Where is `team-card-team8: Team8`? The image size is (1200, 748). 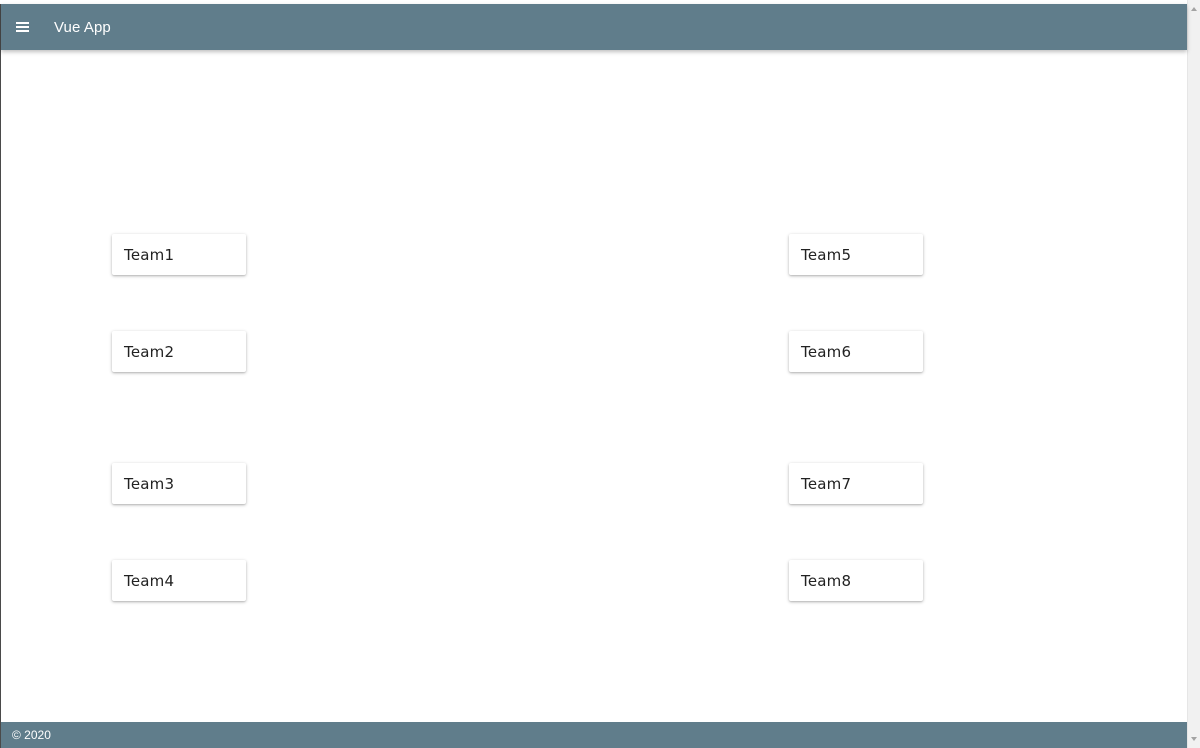 team-card-team8: Team8 is located at coordinates (856, 580).